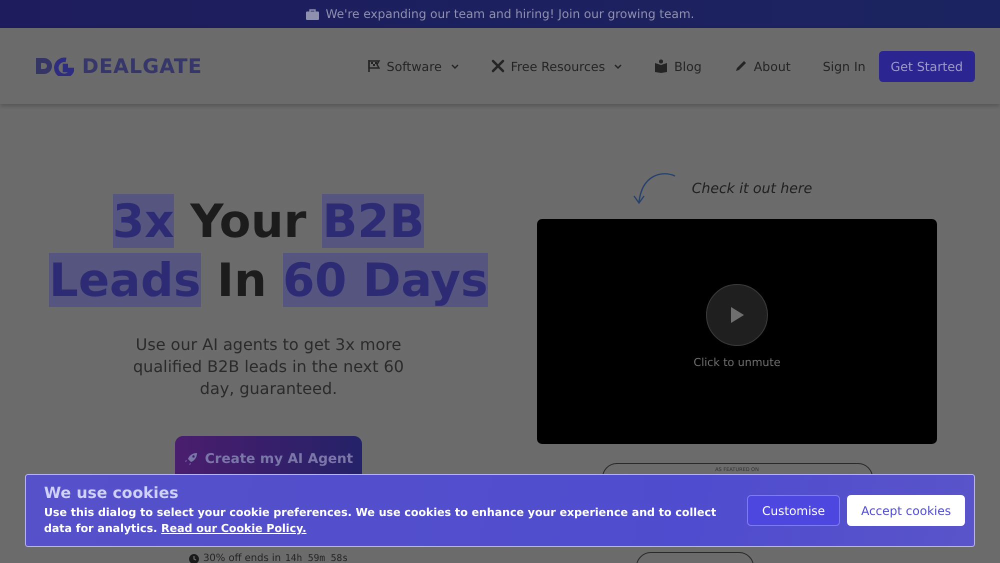  Describe the element at coordinates (661, 66) in the screenshot. I see `book-icon` at that location.